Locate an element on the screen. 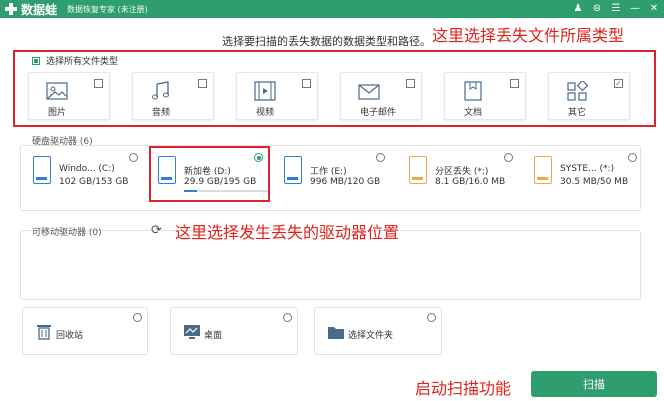  drive-system: SYSTE... (*:) 30.5 MB/50 MB is located at coordinates (586, 171).